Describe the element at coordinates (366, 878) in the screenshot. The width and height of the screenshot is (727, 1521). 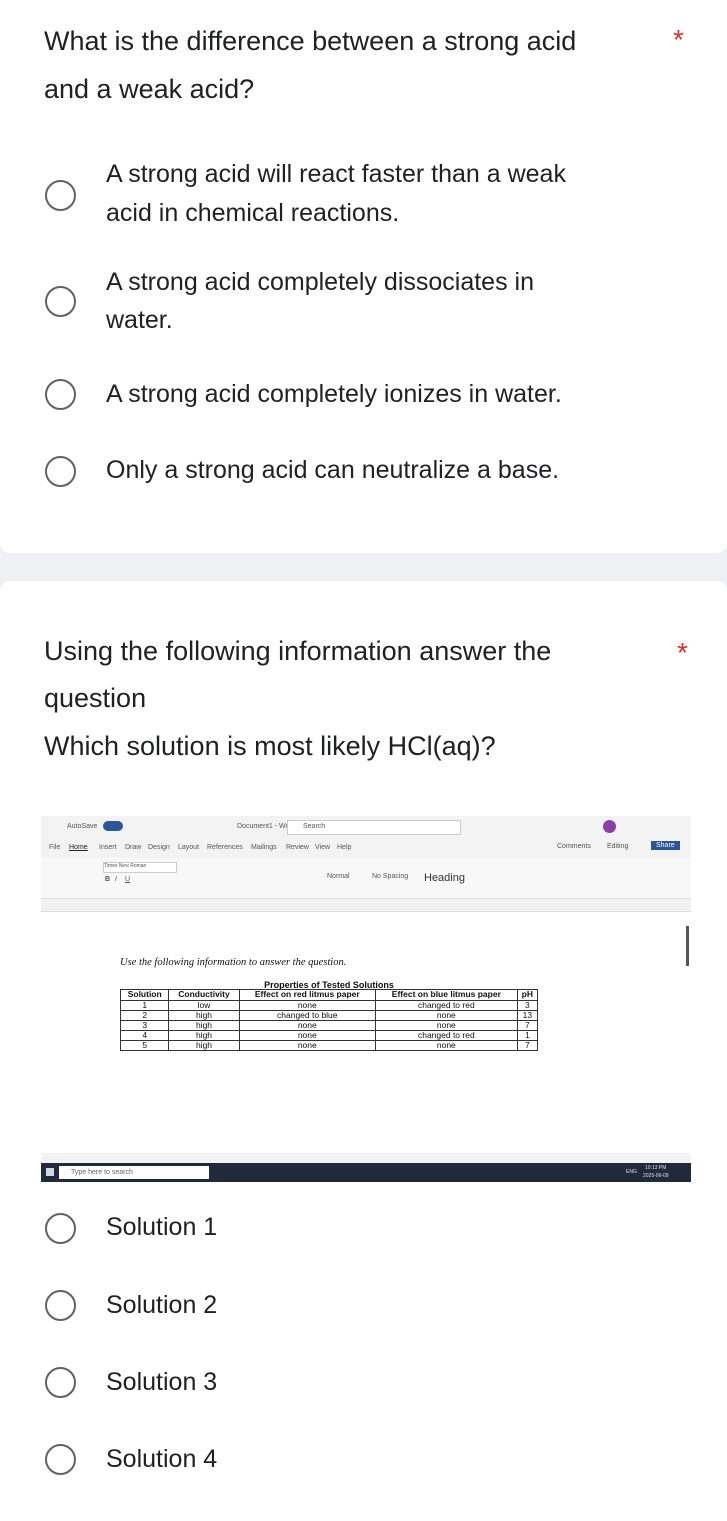
I see `word-ribbon: Times New Roman B I U Normal No Spacing` at that location.